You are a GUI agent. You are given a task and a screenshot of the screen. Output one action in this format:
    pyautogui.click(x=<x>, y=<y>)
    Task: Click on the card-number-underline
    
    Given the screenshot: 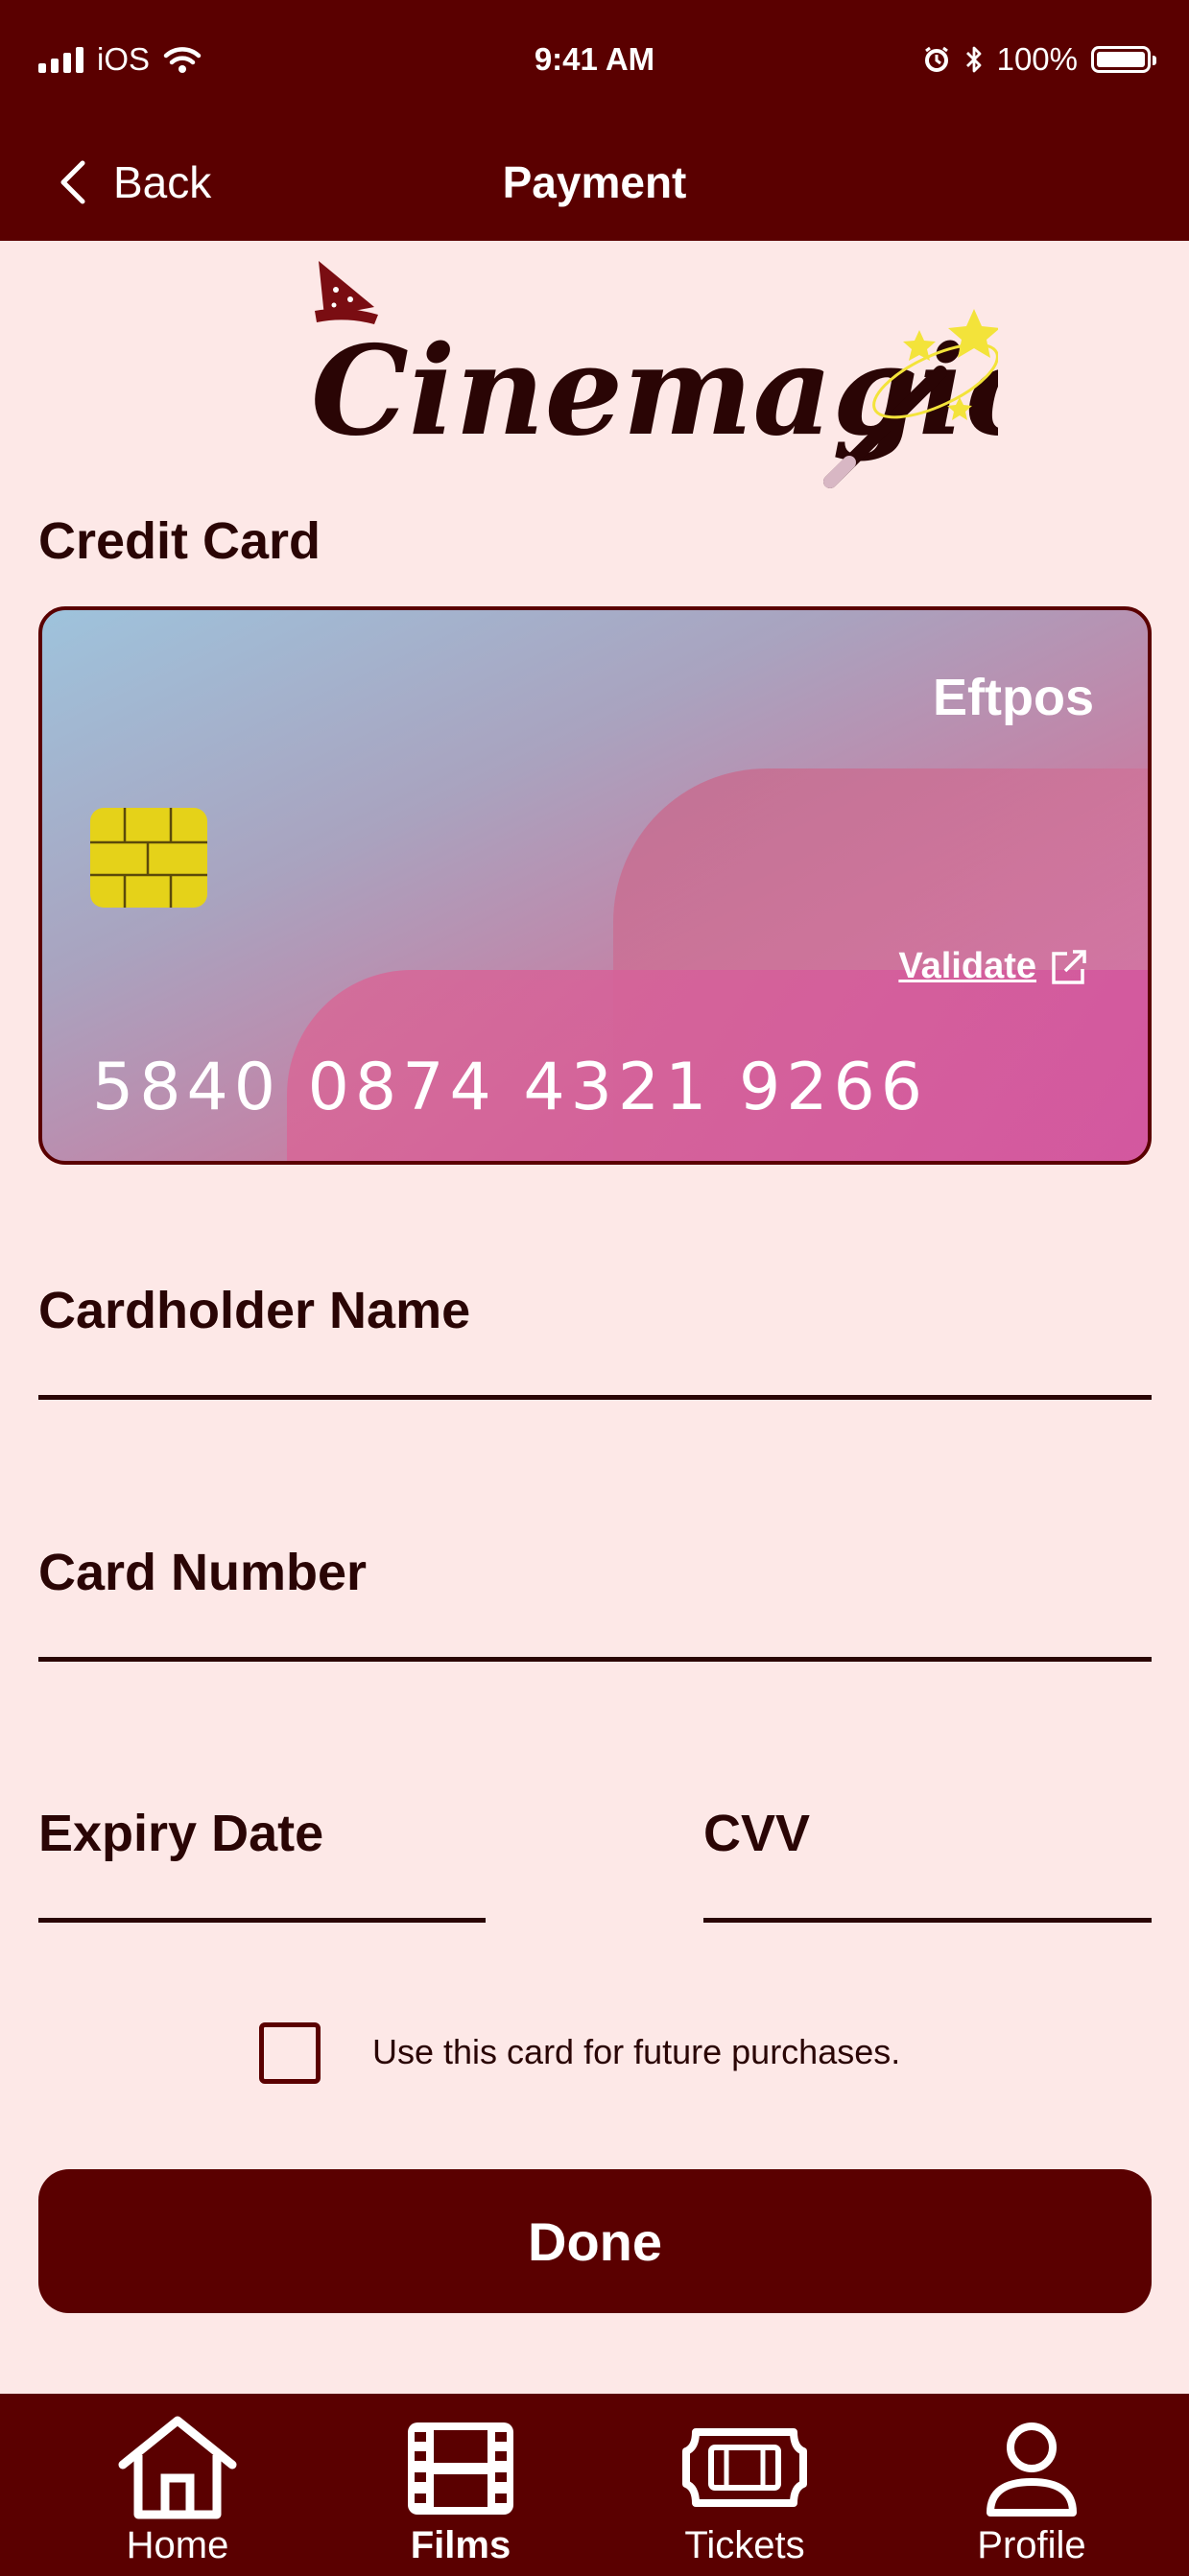 What is the action you would take?
    pyautogui.click(x=595, y=1659)
    